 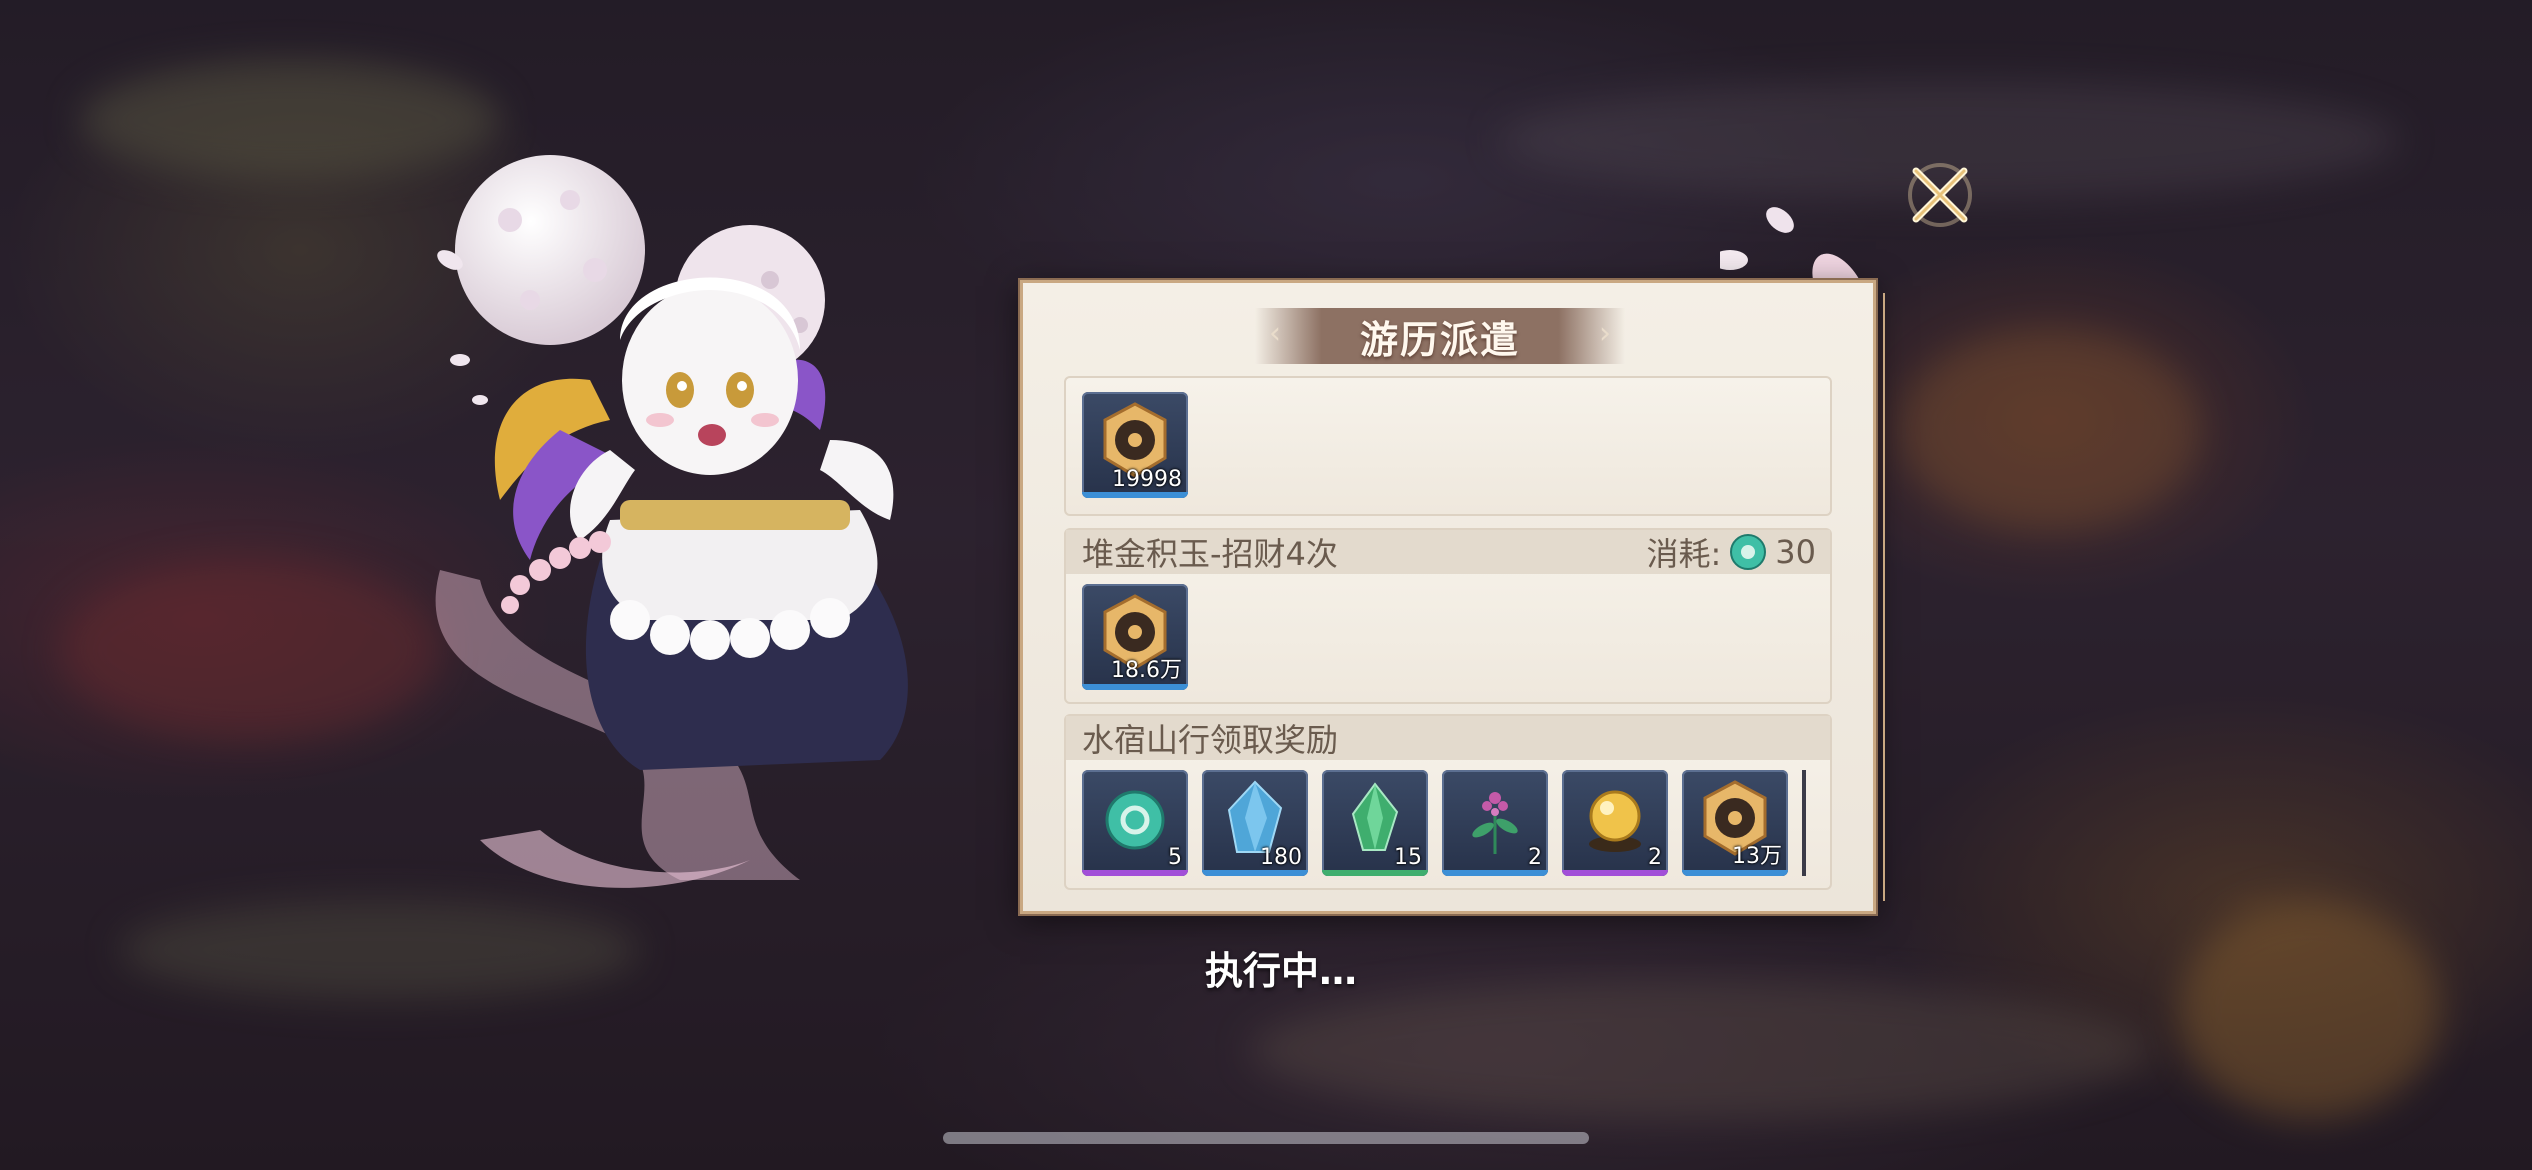 What do you see at coordinates (1210, 740) in the screenshot?
I see `section-title: 水宿山行领取奖励` at bounding box center [1210, 740].